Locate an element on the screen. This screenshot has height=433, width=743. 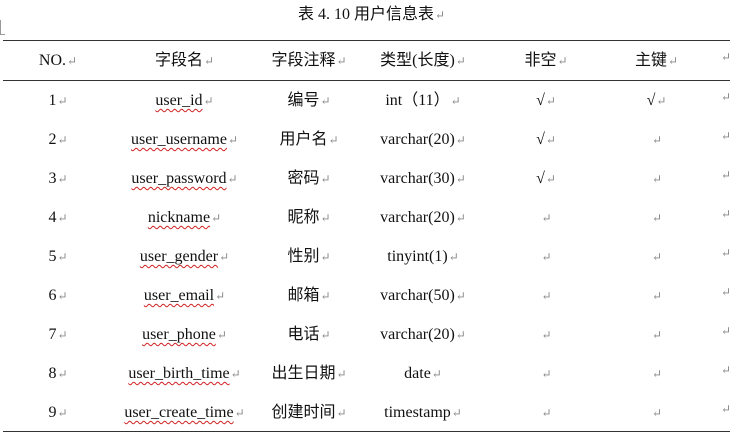
cell-field-comment: 编号↵ is located at coordinates (309, 100).